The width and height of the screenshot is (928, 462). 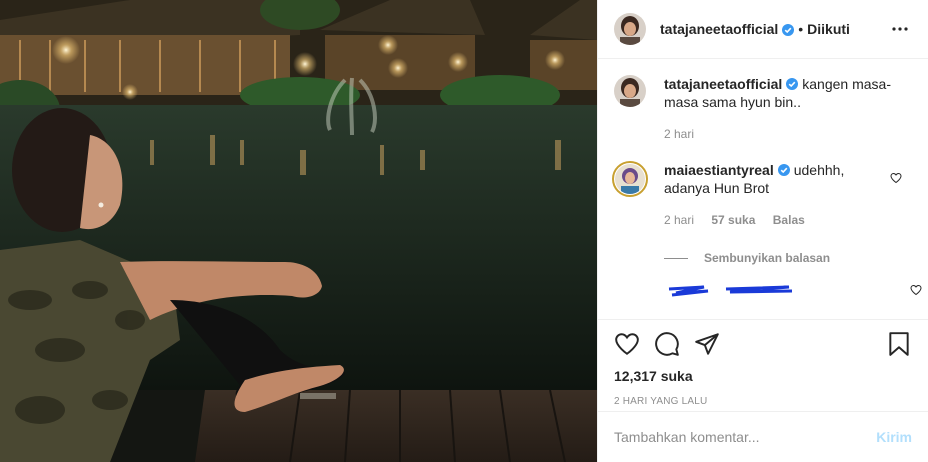 I want to click on redacted-reply, so click(x=793, y=296).